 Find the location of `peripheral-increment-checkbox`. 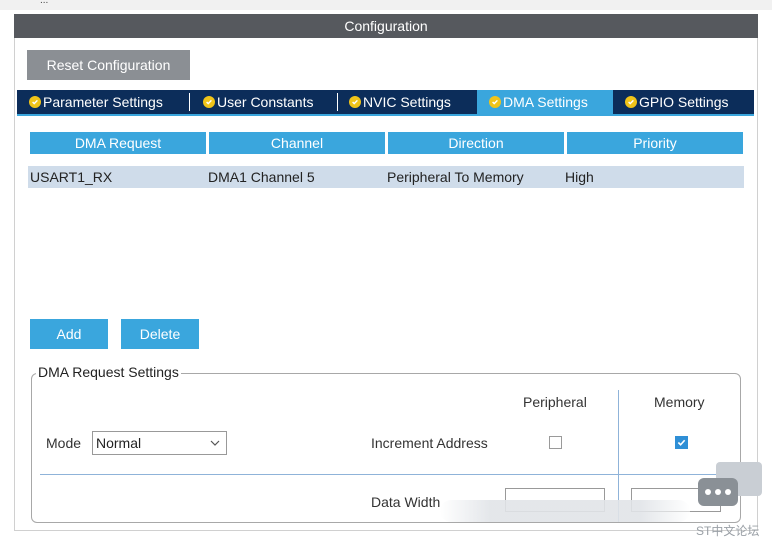

peripheral-increment-checkbox is located at coordinates (555, 442).